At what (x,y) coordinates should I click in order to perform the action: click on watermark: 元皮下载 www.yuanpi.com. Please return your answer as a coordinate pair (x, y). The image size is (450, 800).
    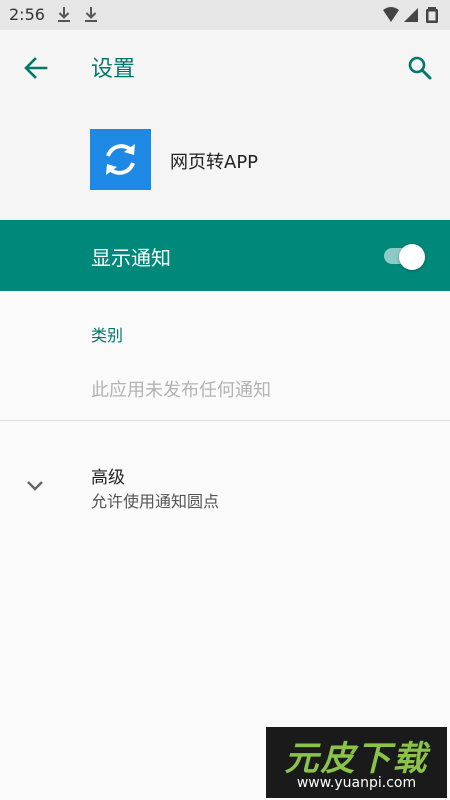
    Looking at the image, I should click on (356, 762).